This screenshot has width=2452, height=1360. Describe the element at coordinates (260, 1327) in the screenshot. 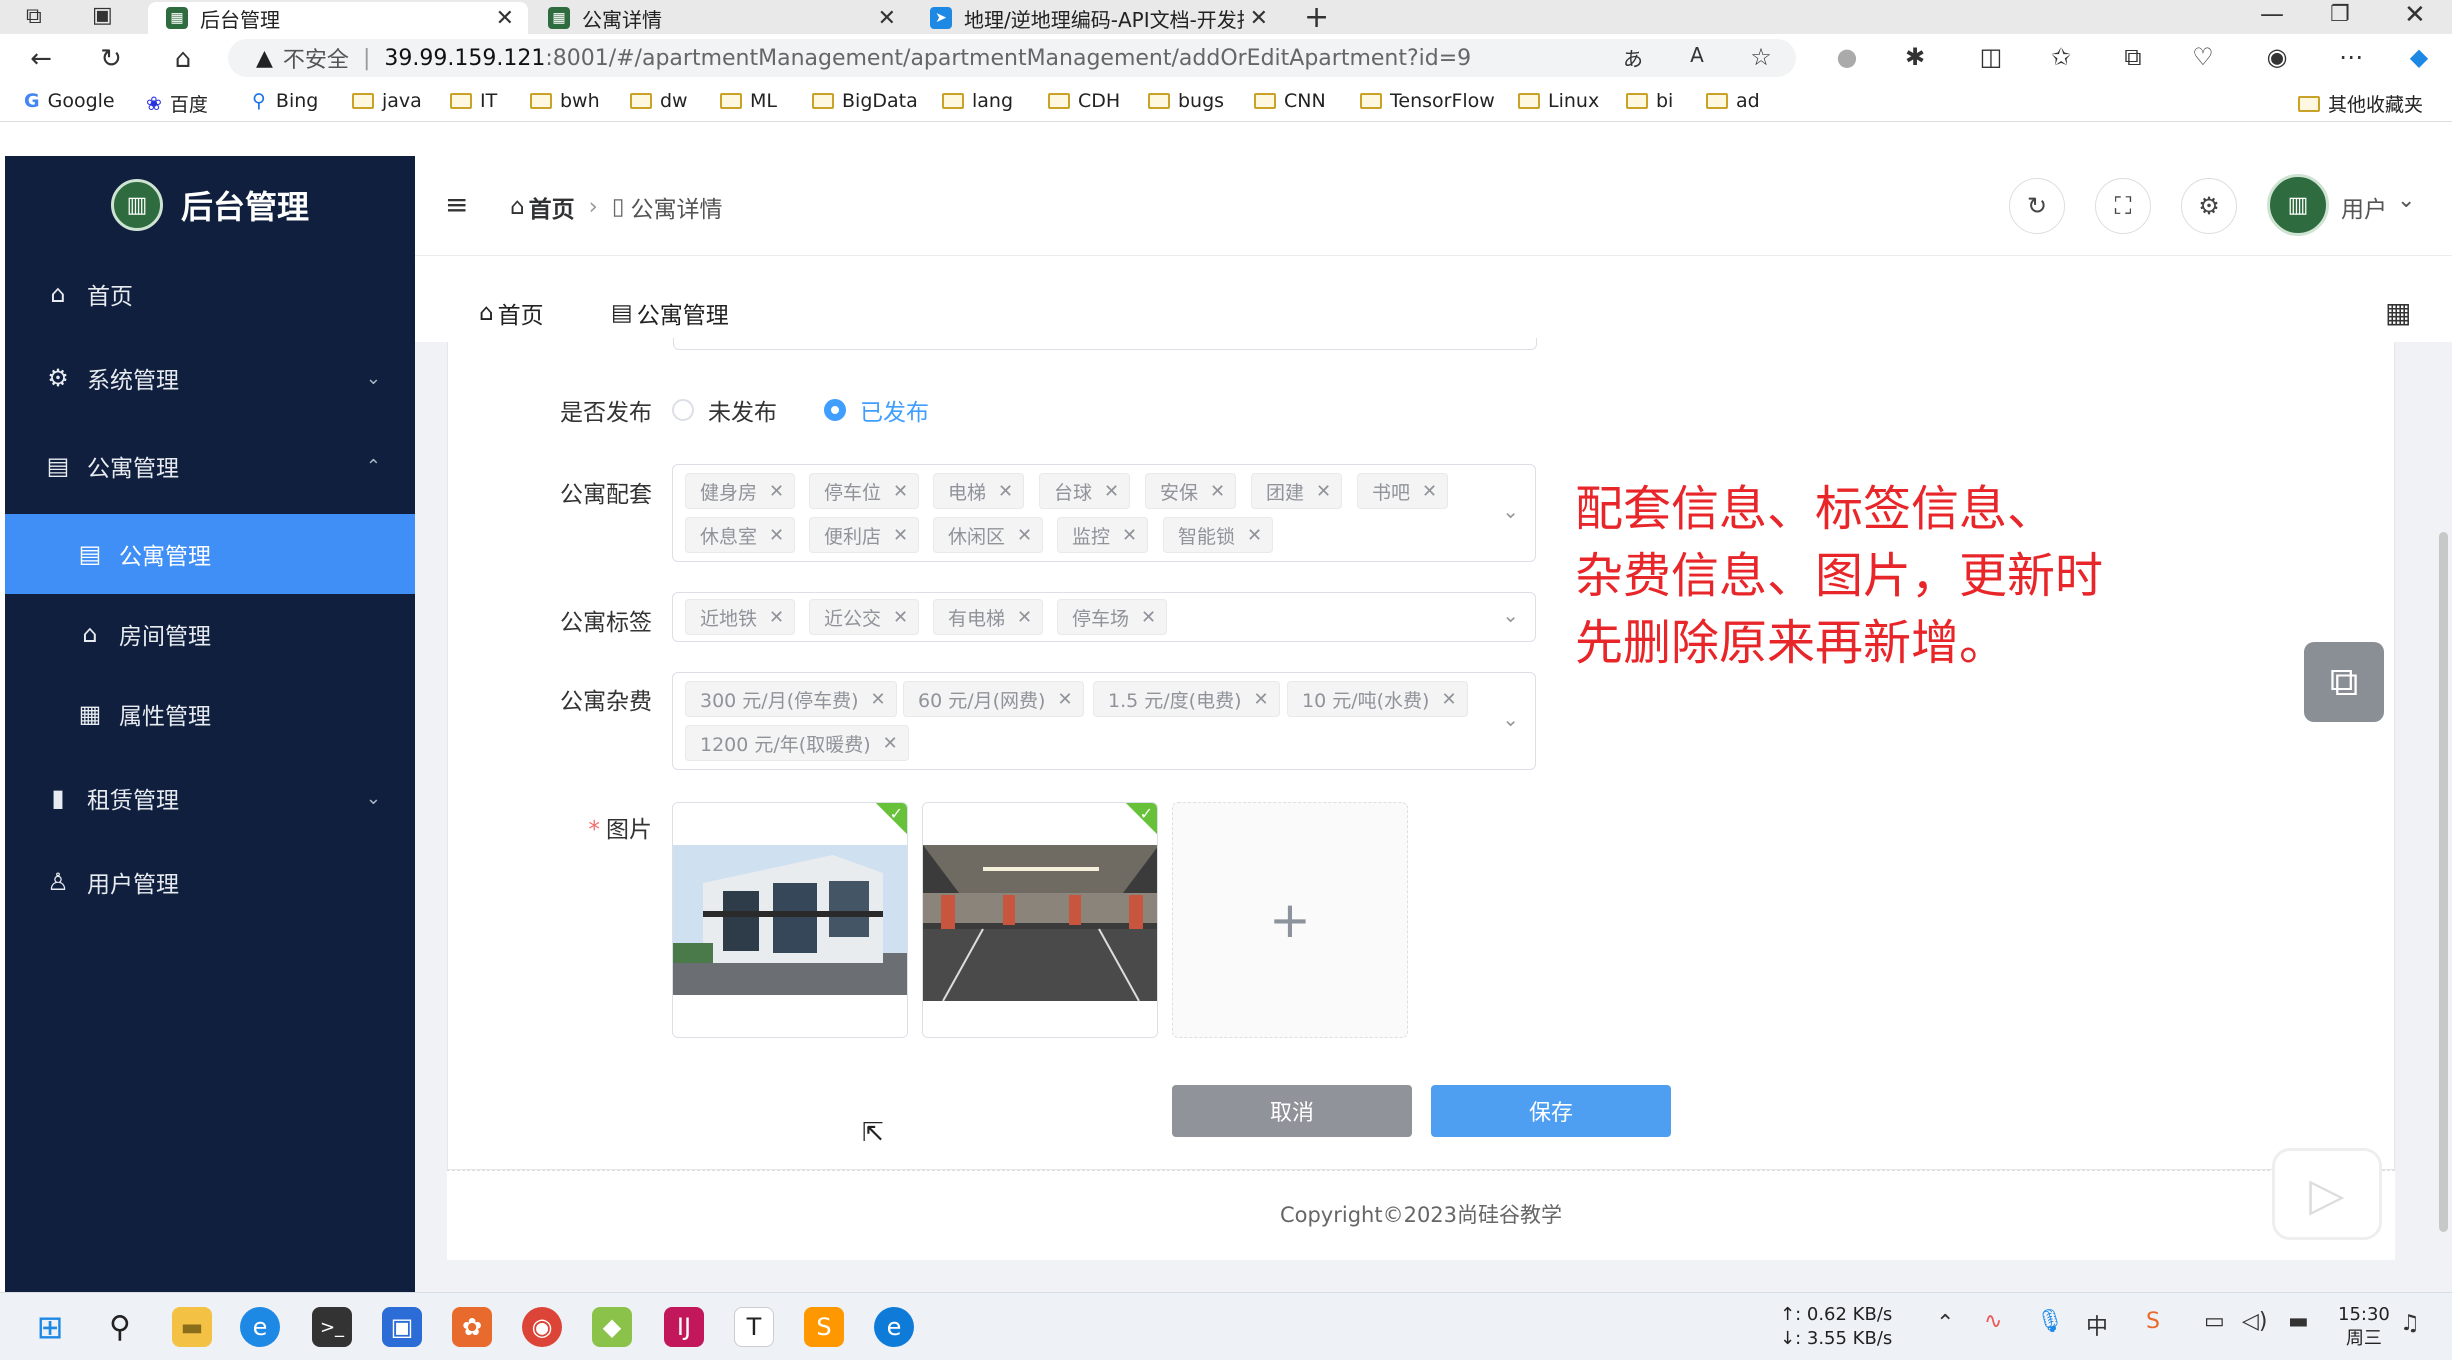

I see `edge-icon: e` at that location.